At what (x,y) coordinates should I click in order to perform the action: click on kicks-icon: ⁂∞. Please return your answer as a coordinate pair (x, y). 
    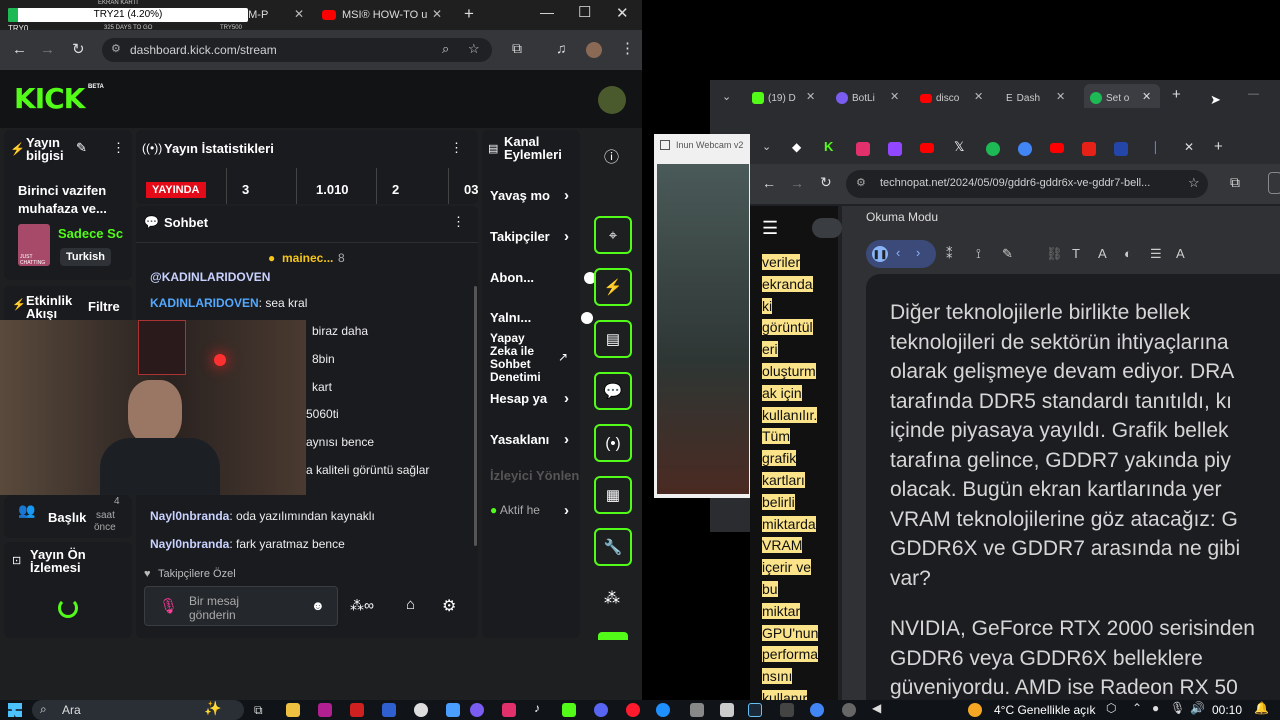
    Looking at the image, I should click on (362, 605).